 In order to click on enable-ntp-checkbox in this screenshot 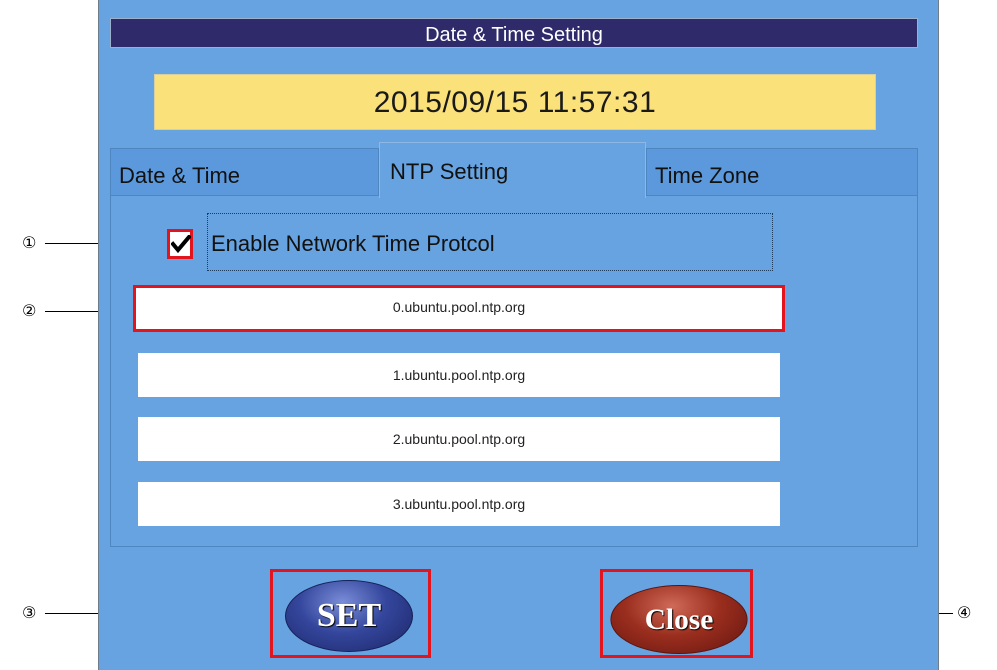, I will do `click(180, 244)`.